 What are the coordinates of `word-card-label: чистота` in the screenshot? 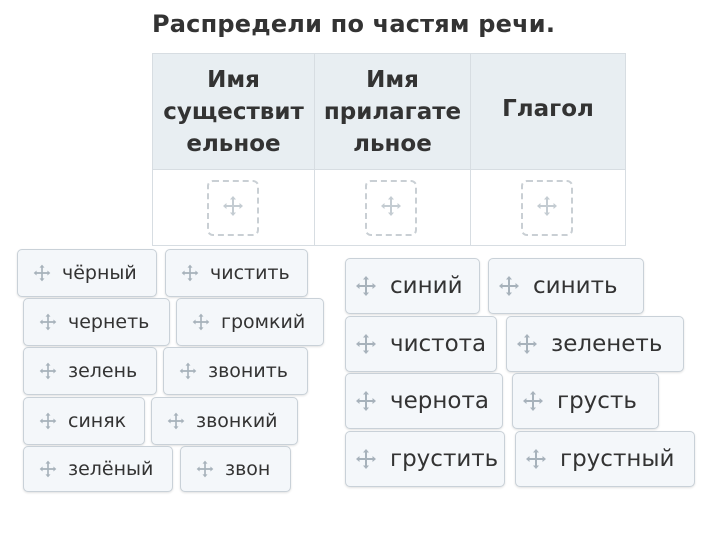 It's located at (438, 344).